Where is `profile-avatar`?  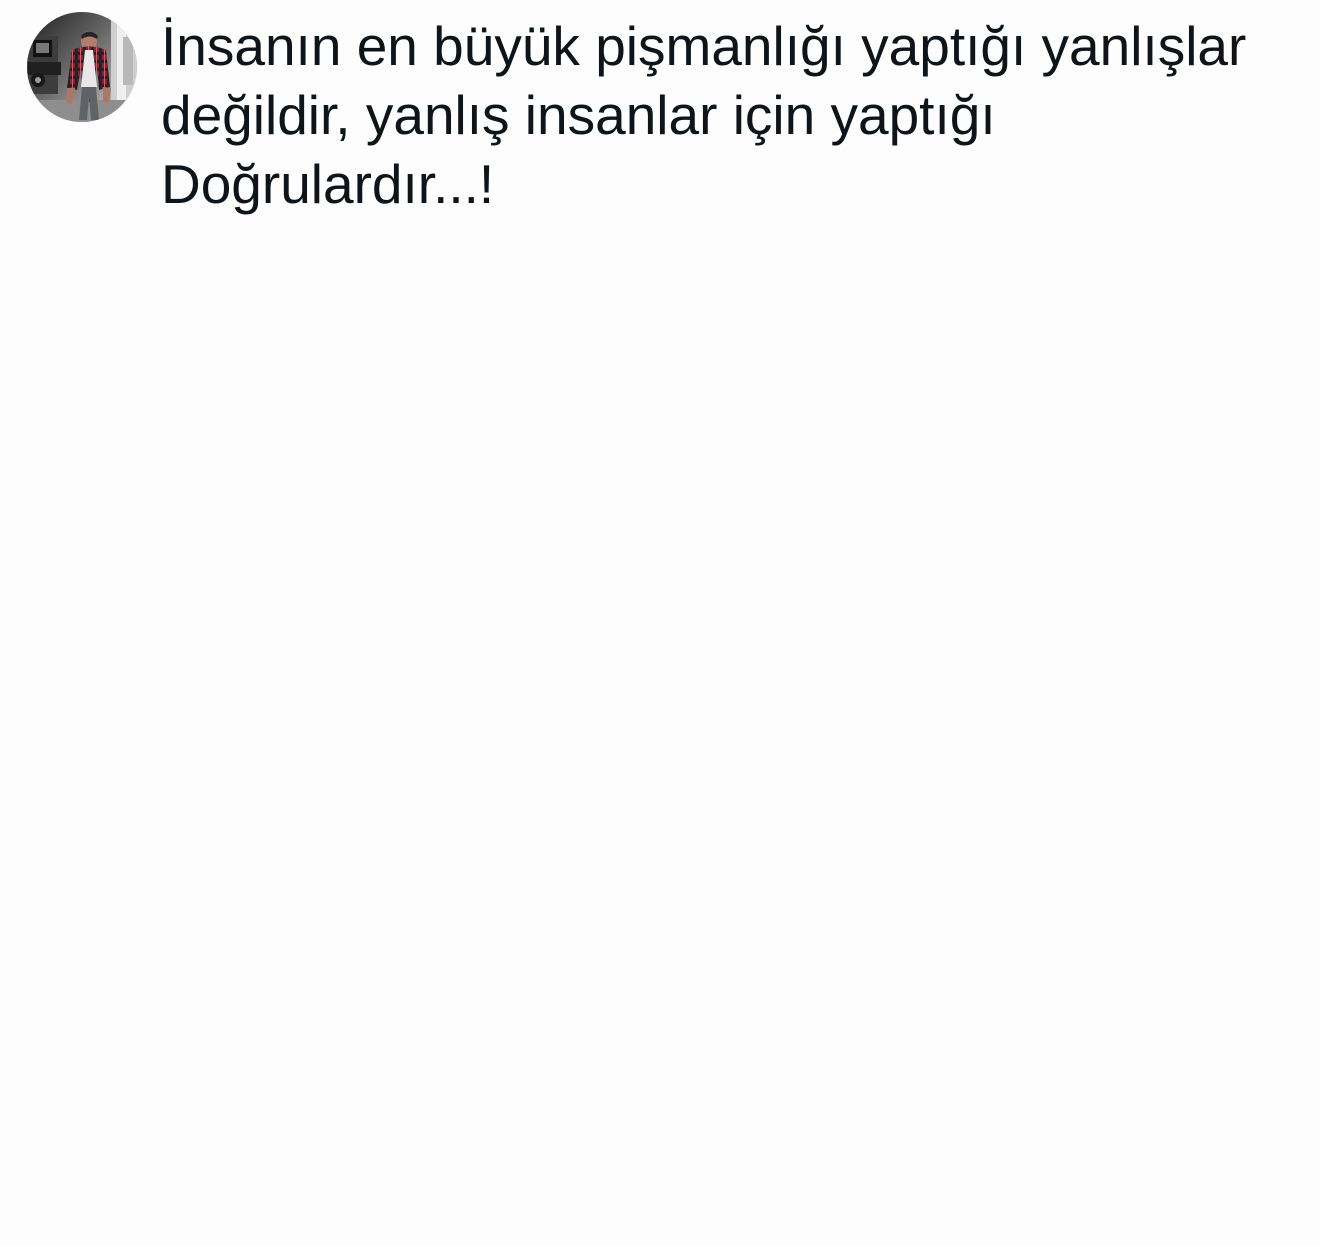 profile-avatar is located at coordinates (82, 67).